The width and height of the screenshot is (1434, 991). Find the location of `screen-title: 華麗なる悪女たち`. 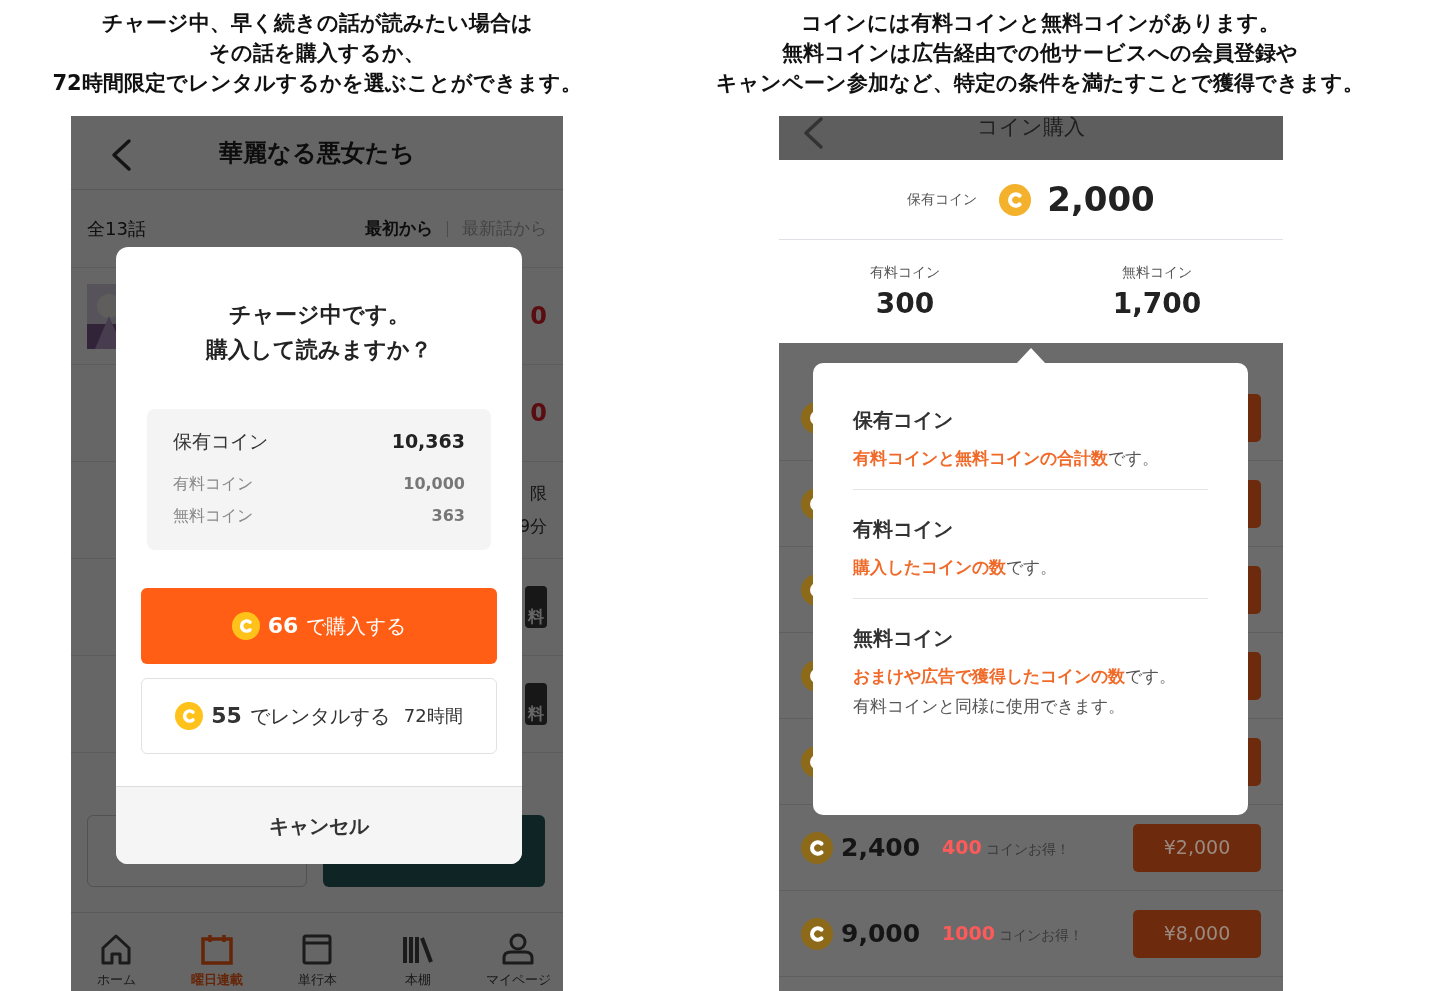

screen-title: 華麗なる悪女たち is located at coordinates (317, 153).